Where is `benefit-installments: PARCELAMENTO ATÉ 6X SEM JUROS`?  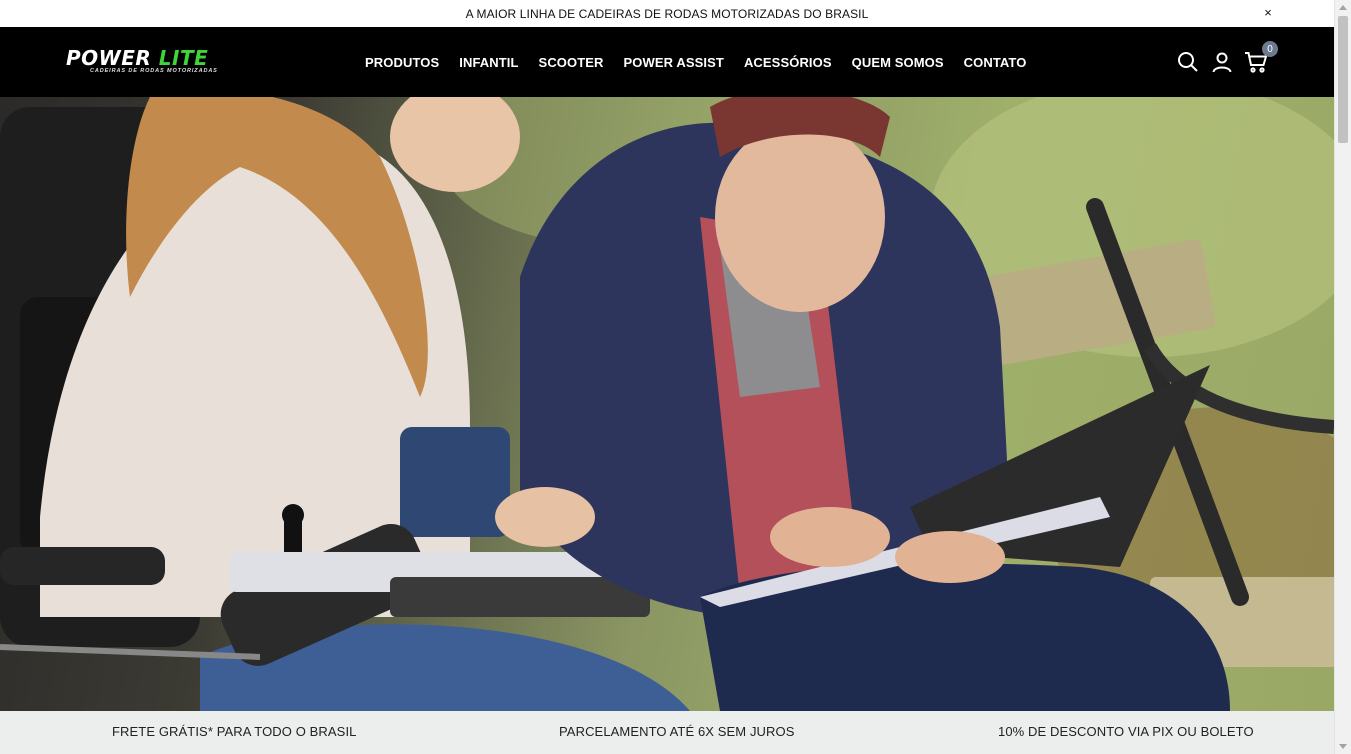
benefit-installments: PARCELAMENTO ATÉ 6X SEM JUROS is located at coordinates (677, 731).